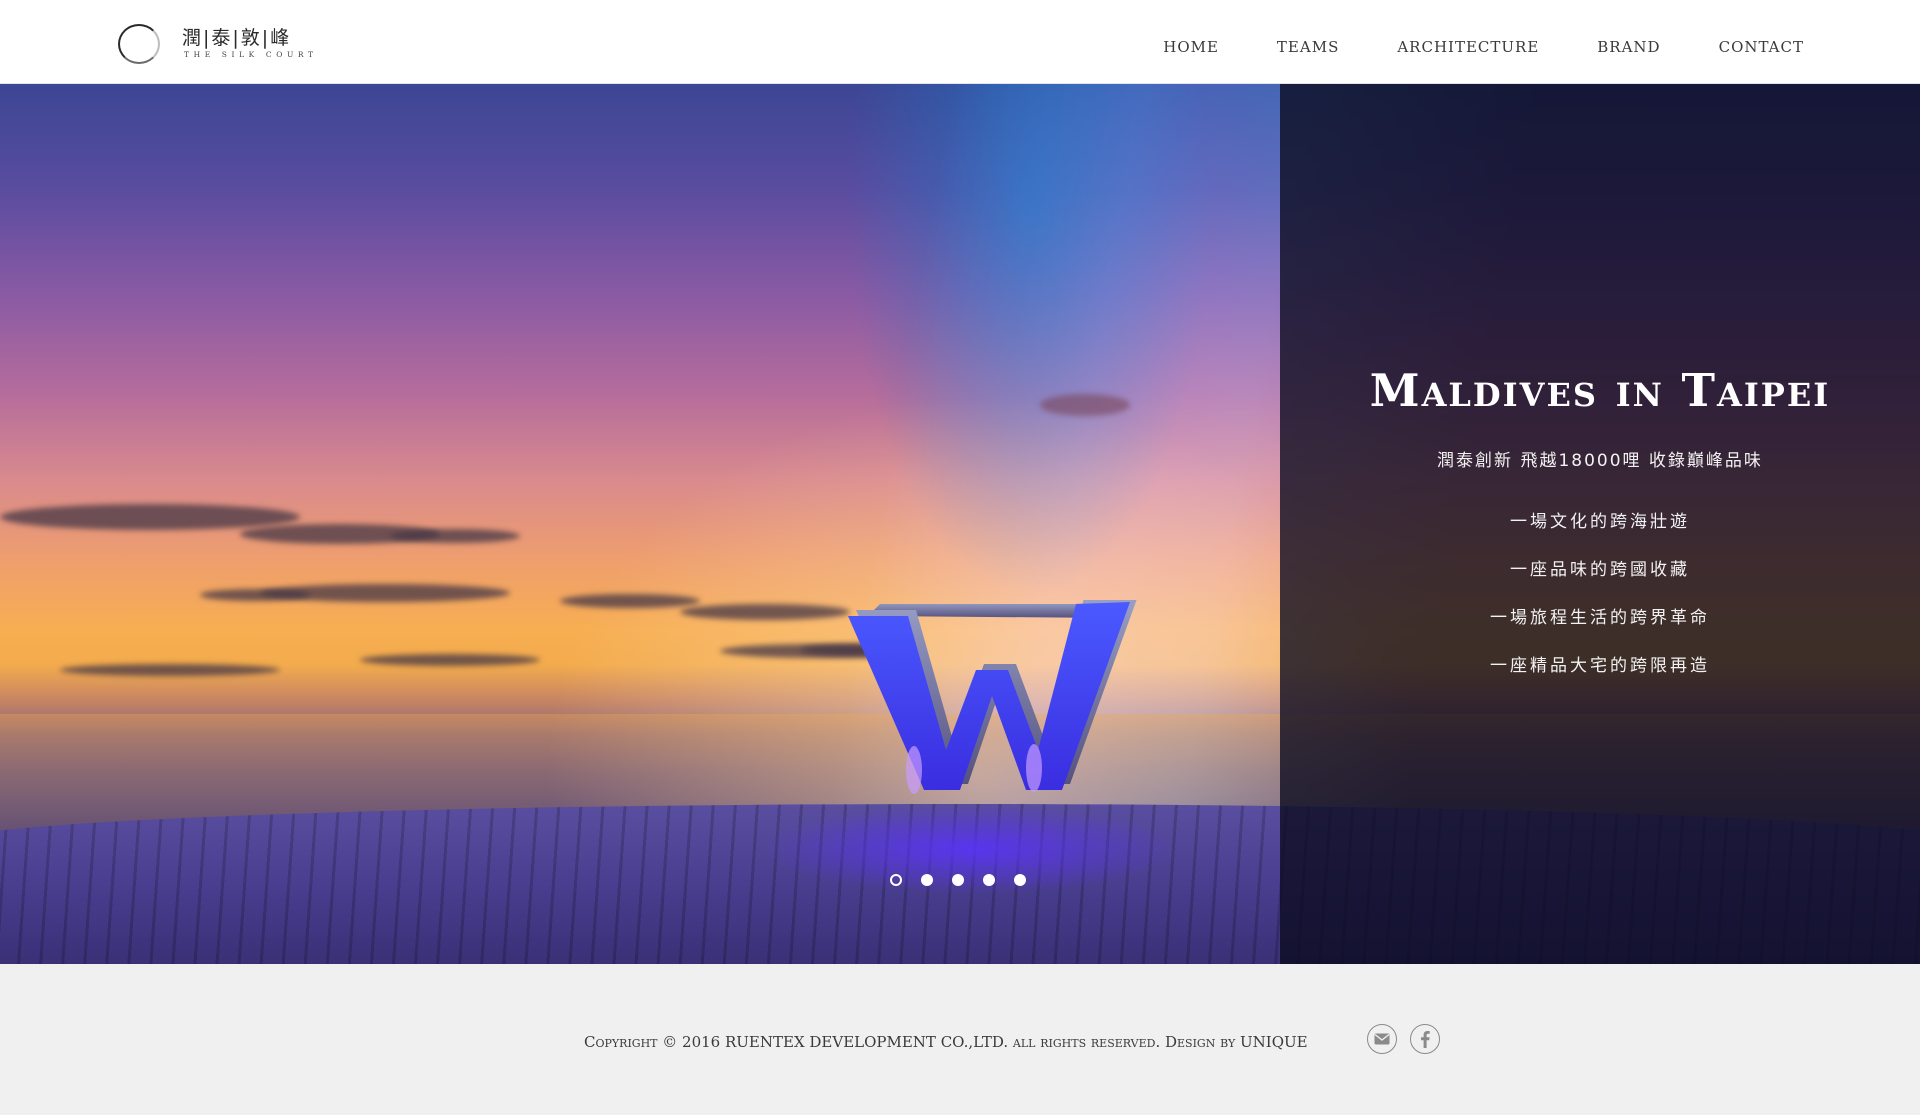 The width and height of the screenshot is (1920, 1115). Describe the element at coordinates (1600, 522) in the screenshot. I see `hero-line: 一場文化的跨海壯遊` at that location.